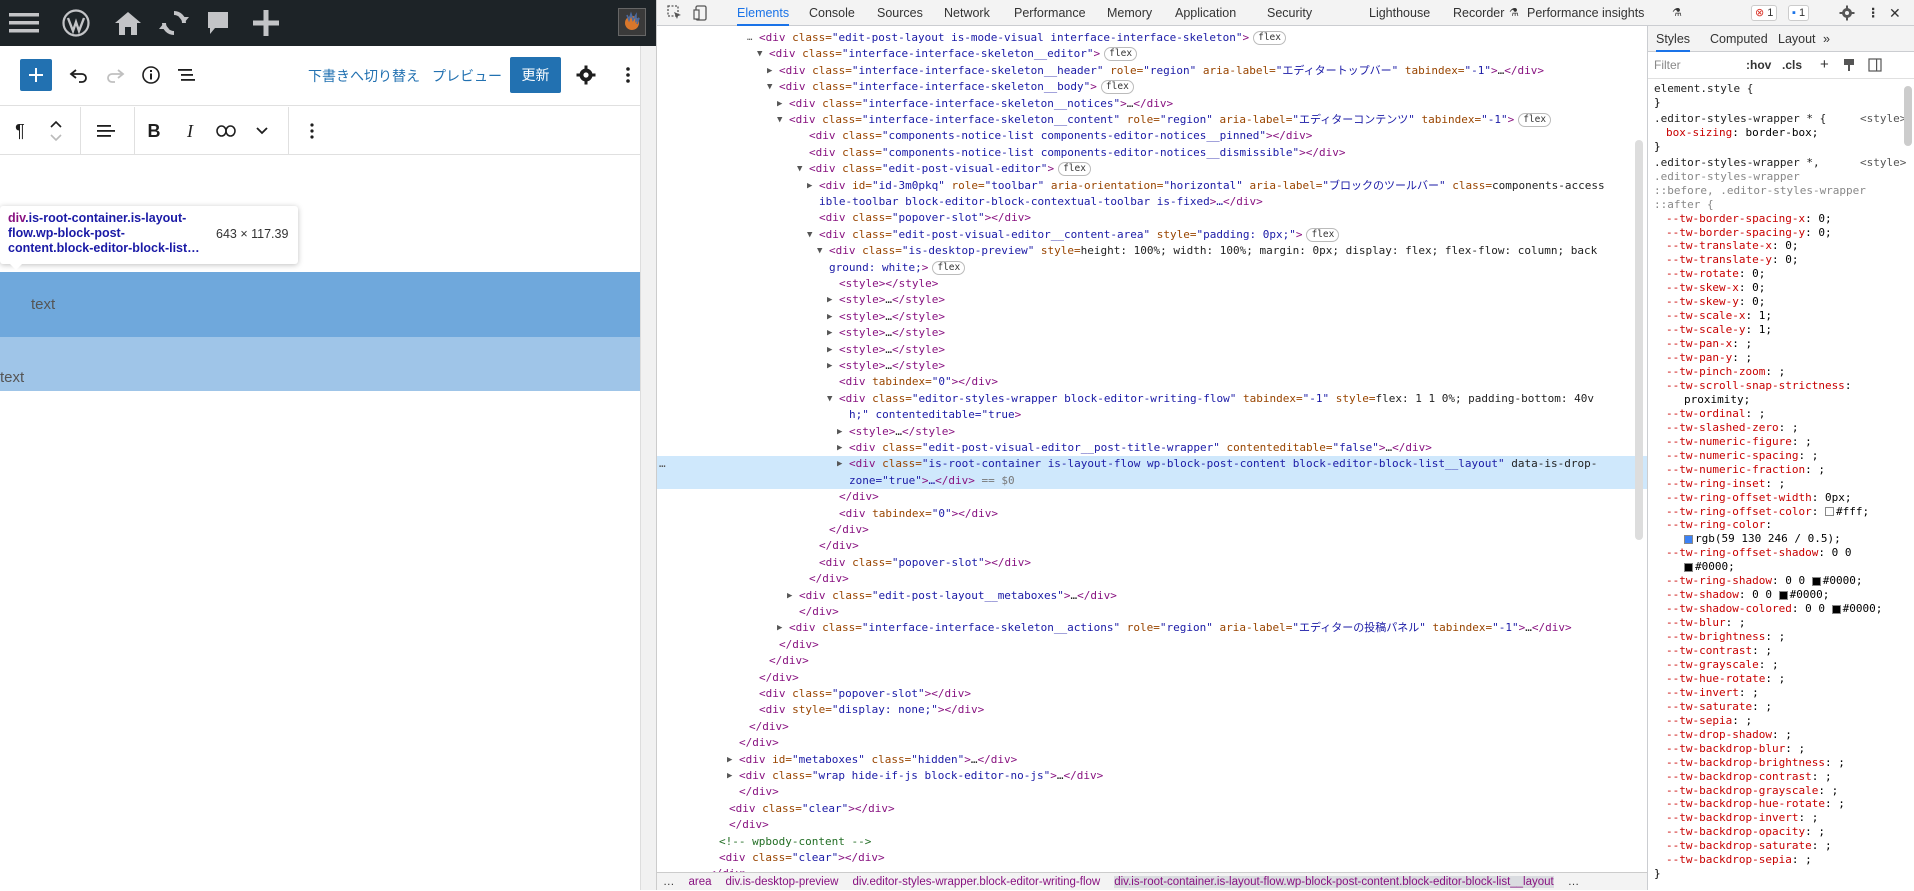 This screenshot has width=1914, height=891. I want to click on block-inserter-button, so click(36, 75).